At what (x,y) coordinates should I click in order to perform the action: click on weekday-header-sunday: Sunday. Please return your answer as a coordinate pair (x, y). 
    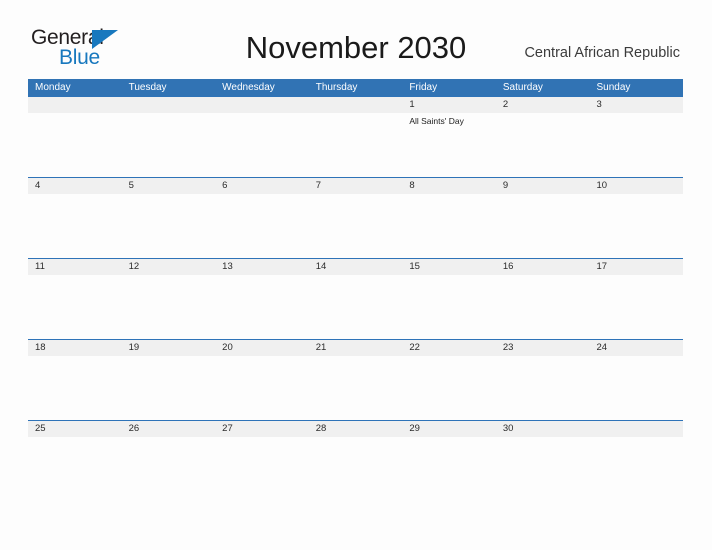
    Looking at the image, I should click on (613, 87).